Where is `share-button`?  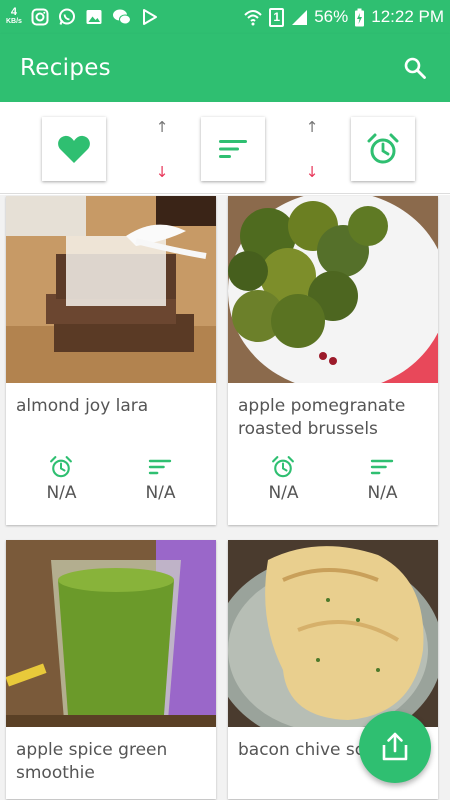
share-button is located at coordinates (395, 747).